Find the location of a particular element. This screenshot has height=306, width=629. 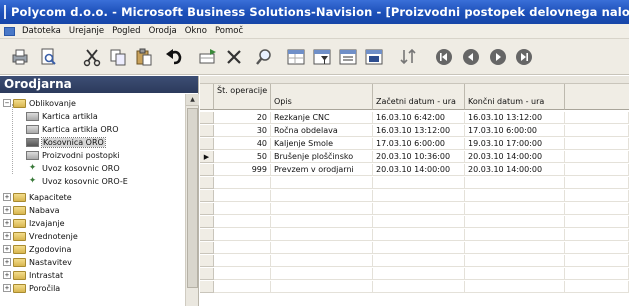

row-selector: ▶ is located at coordinates (207, 157).